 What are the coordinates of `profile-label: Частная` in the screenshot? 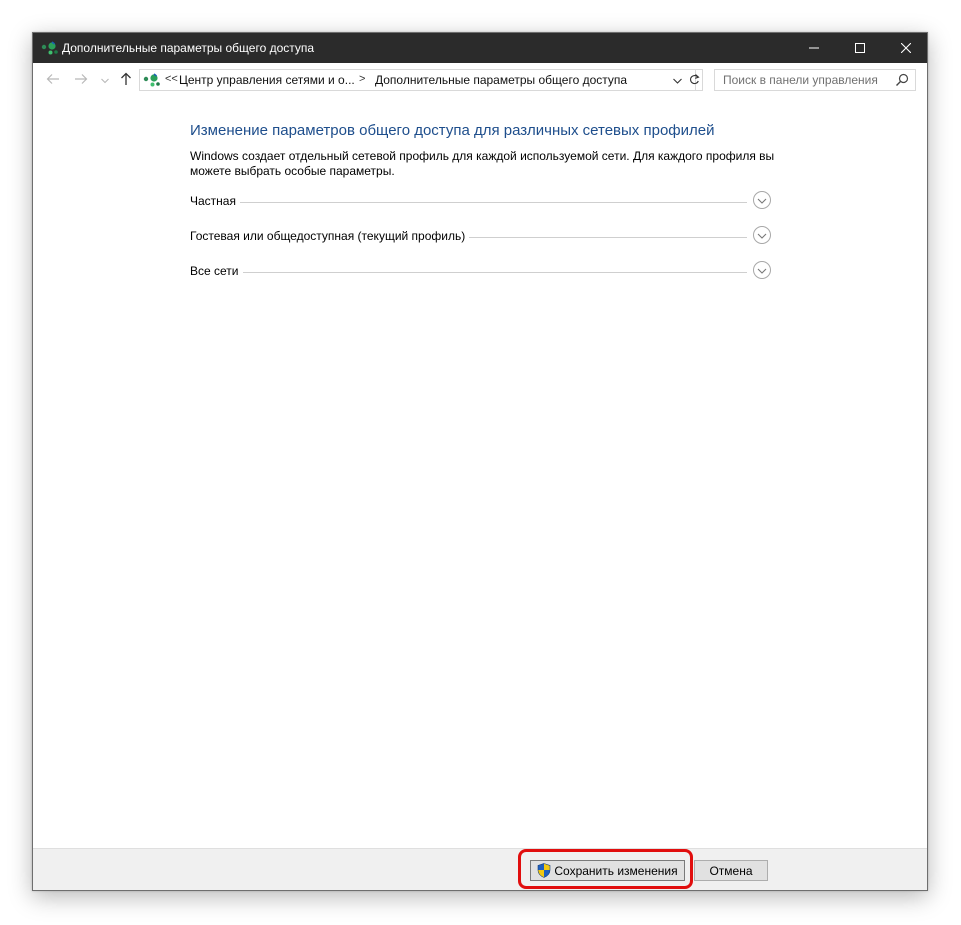 It's located at (215, 201).